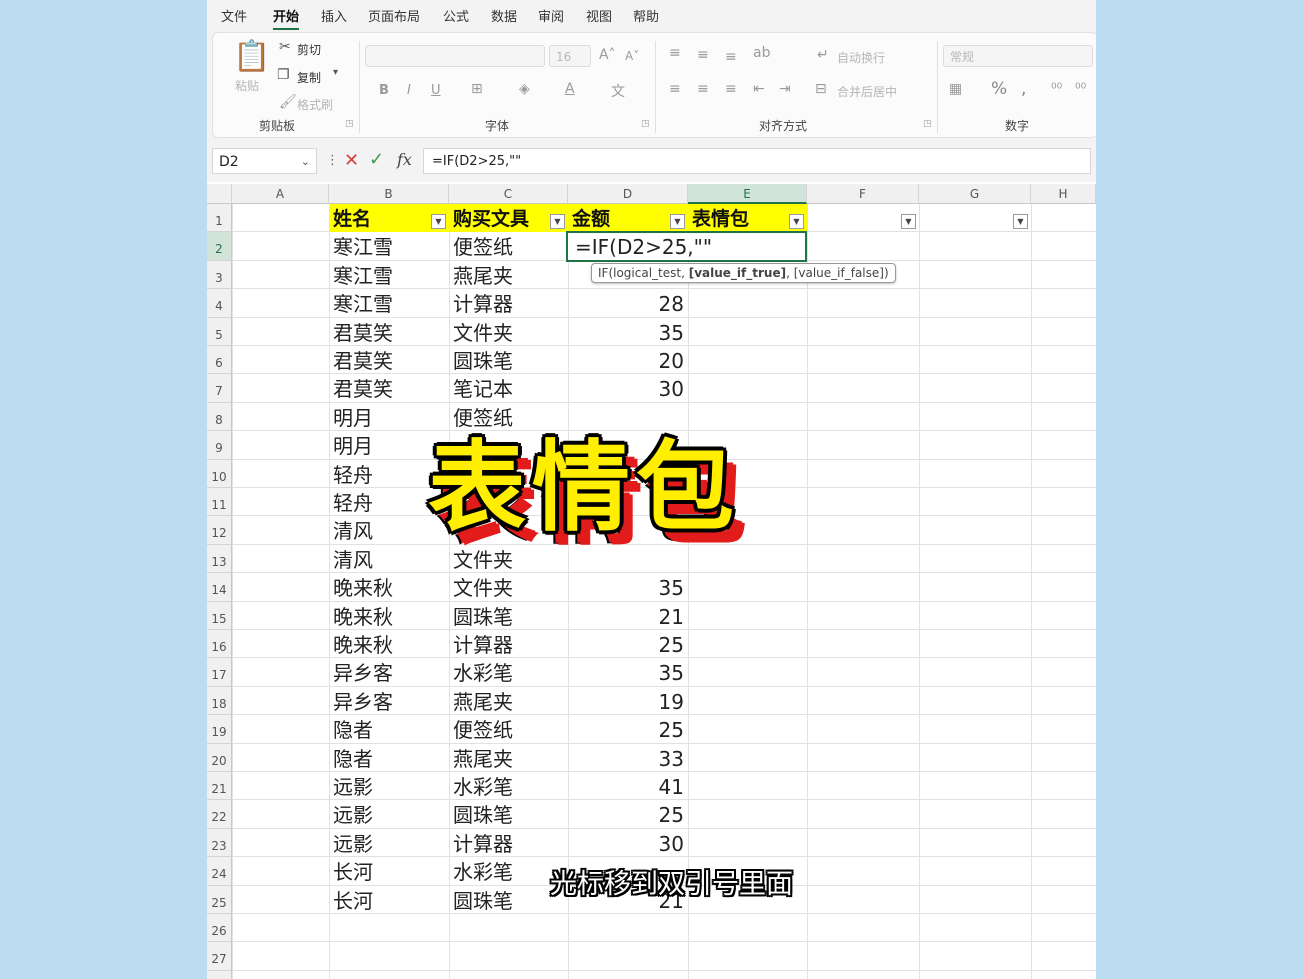 The width and height of the screenshot is (1304, 979). Describe the element at coordinates (315, 104) in the screenshot. I see `format-painter-button: 格式刷` at that location.